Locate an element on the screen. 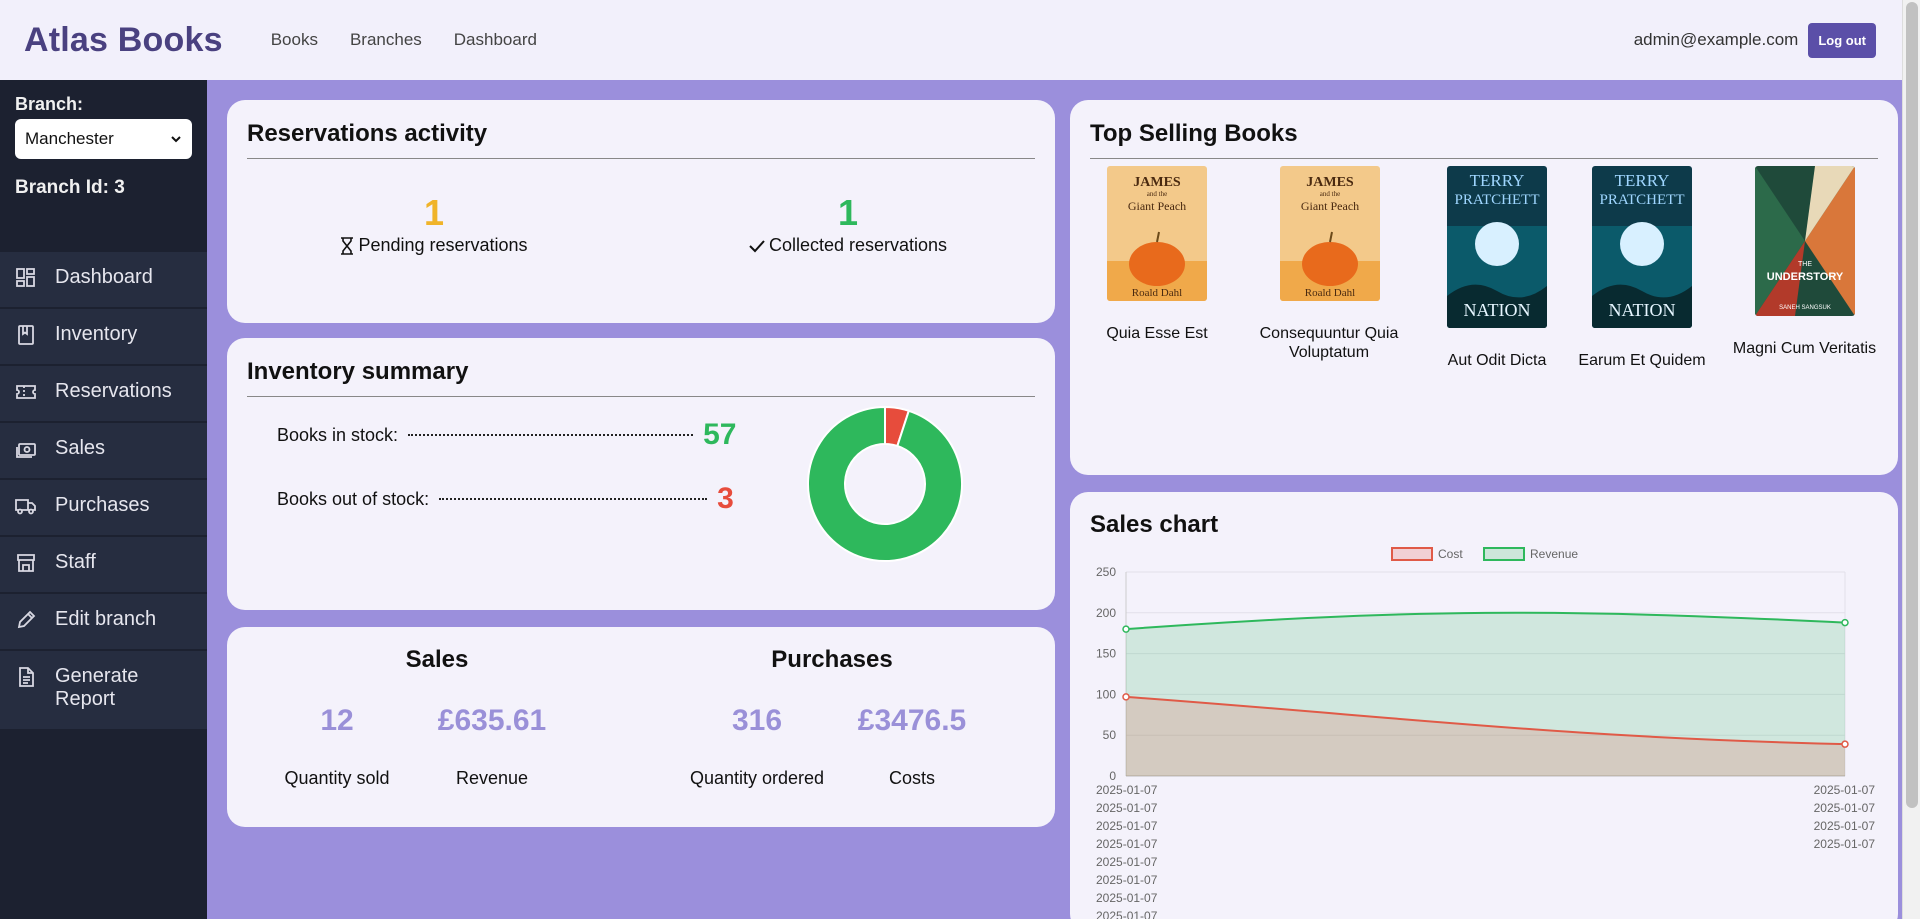 The height and width of the screenshot is (919, 1920). y-tick-label: 50 is located at coordinates (1110, 735).